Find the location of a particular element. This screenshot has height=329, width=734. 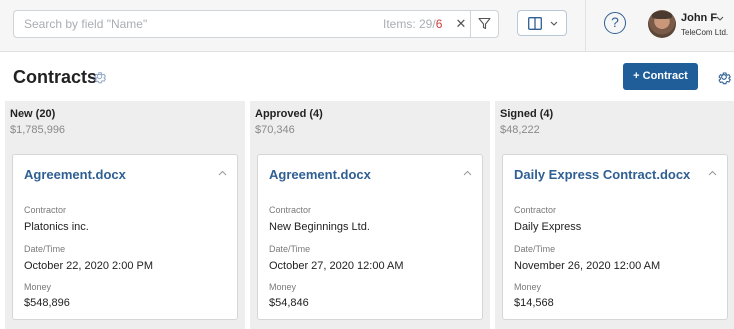

add-contract-button: + Contract is located at coordinates (660, 76).